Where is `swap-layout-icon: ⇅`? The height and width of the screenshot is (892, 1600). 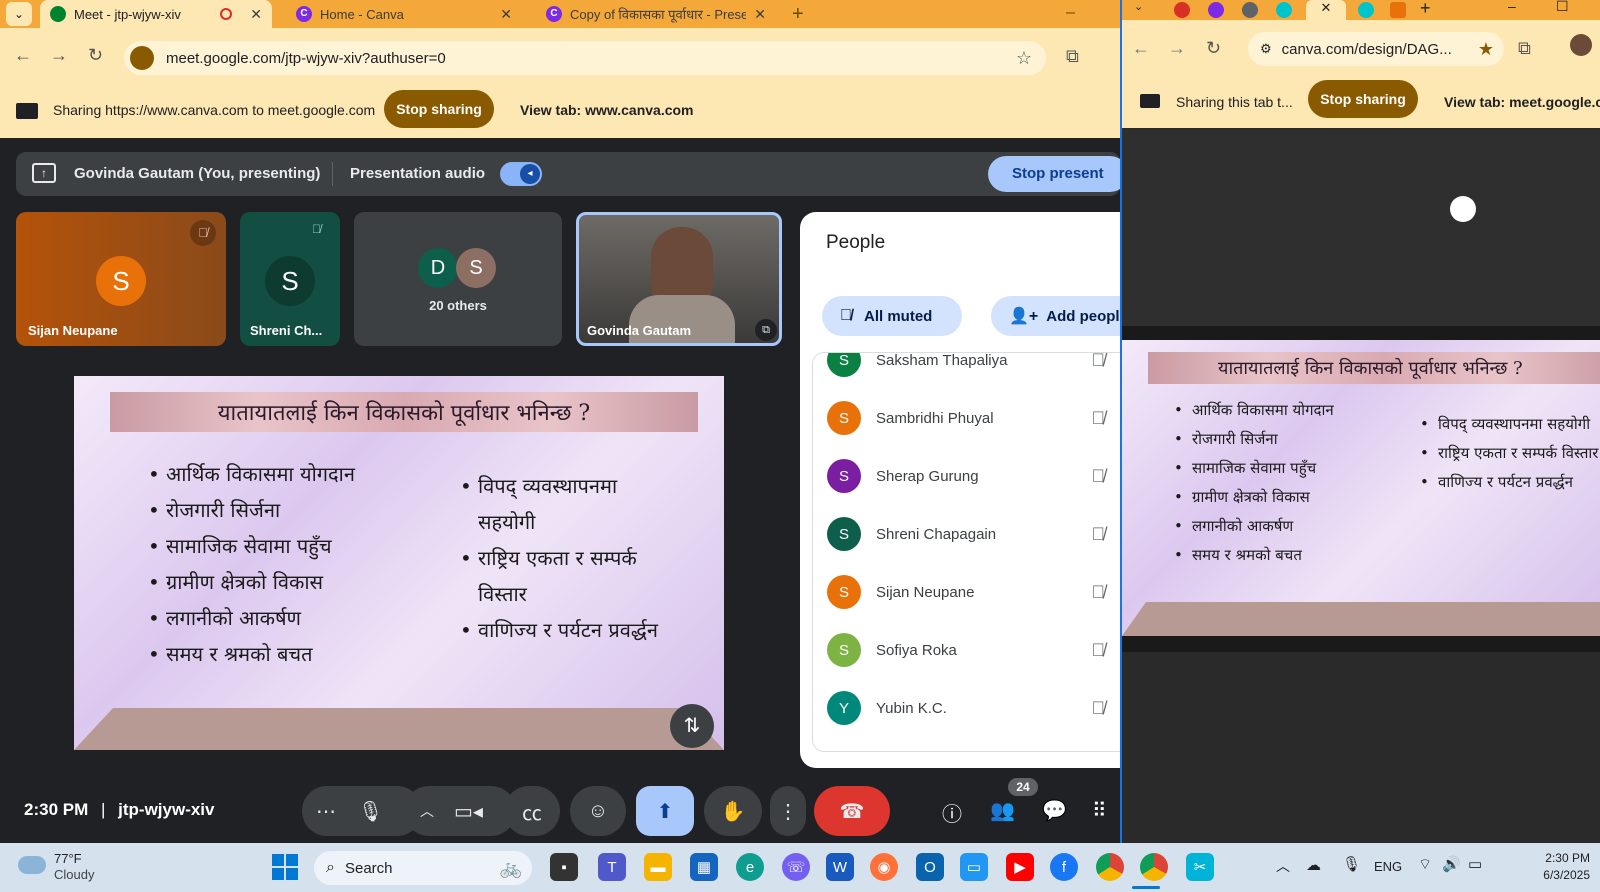
swap-layout-icon: ⇅ is located at coordinates (692, 726).